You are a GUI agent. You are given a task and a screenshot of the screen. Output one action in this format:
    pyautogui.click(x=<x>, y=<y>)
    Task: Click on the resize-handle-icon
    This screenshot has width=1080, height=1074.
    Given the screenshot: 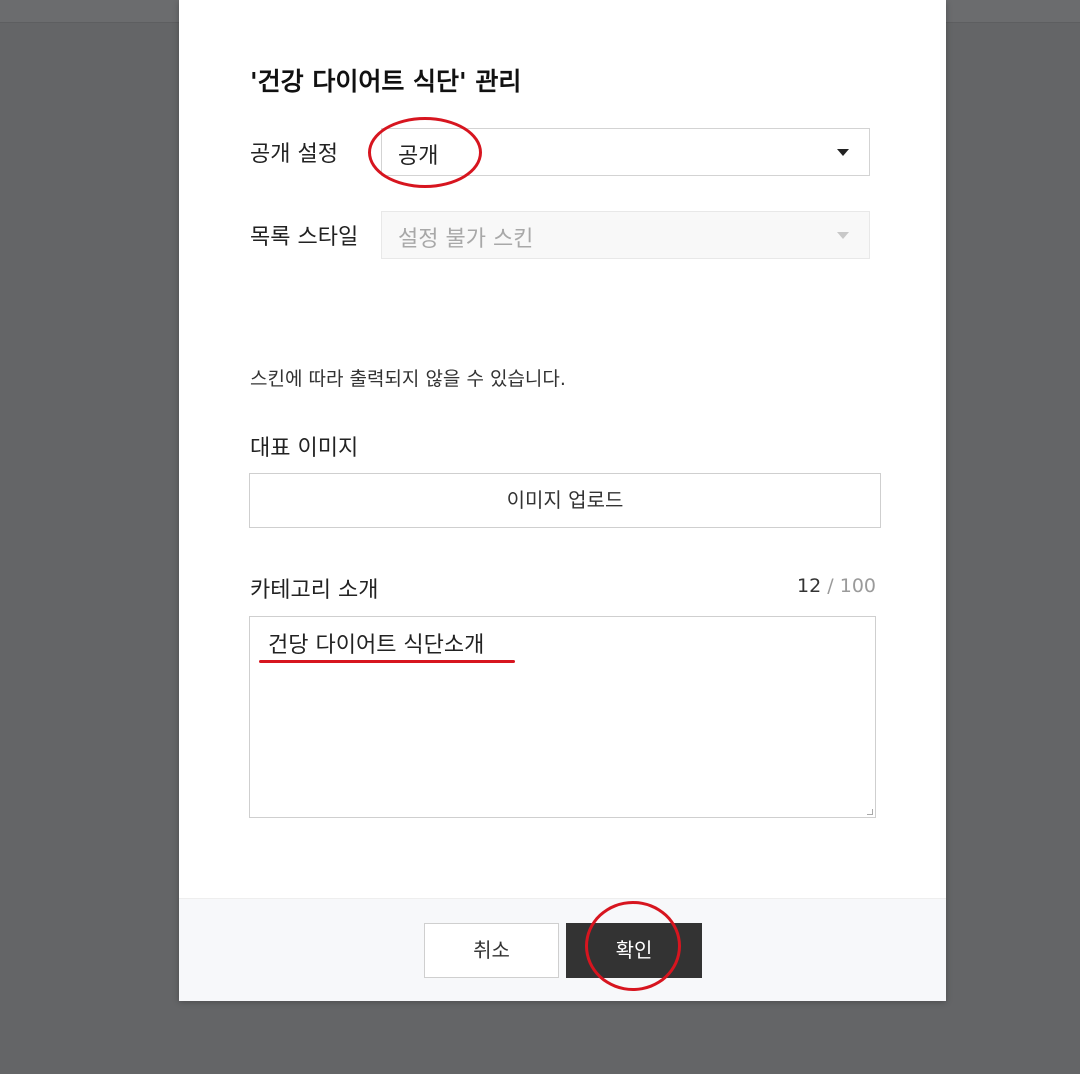 What is the action you would take?
    pyautogui.click(x=870, y=812)
    